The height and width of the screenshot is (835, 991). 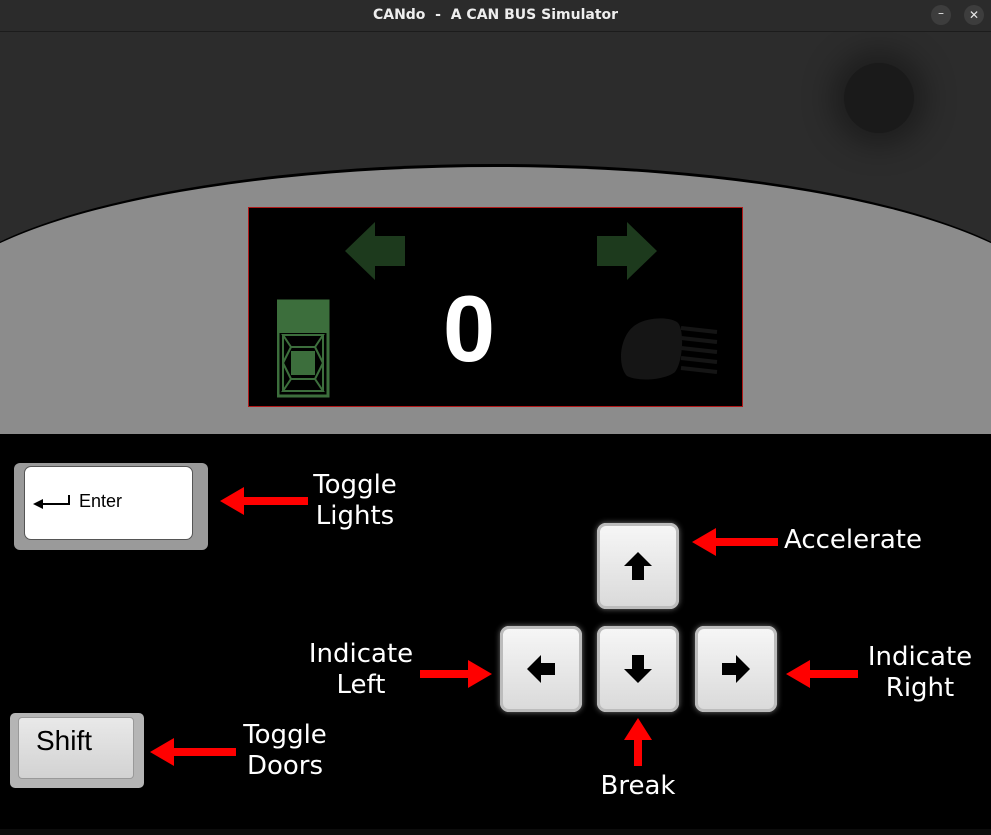 I want to click on title-bar: CANdo - A CAN BUS Simulator – ✕, so click(x=495, y=16).